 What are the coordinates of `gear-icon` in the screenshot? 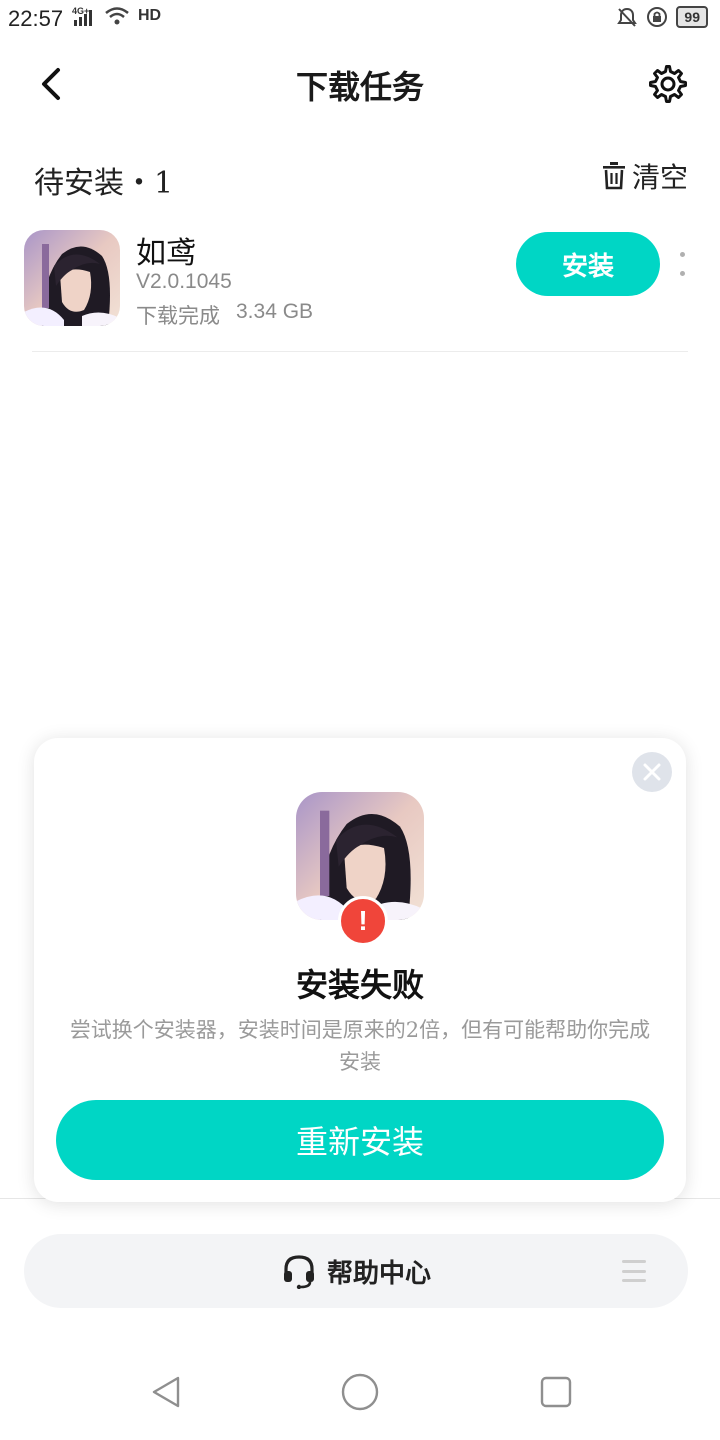 It's located at (668, 84).